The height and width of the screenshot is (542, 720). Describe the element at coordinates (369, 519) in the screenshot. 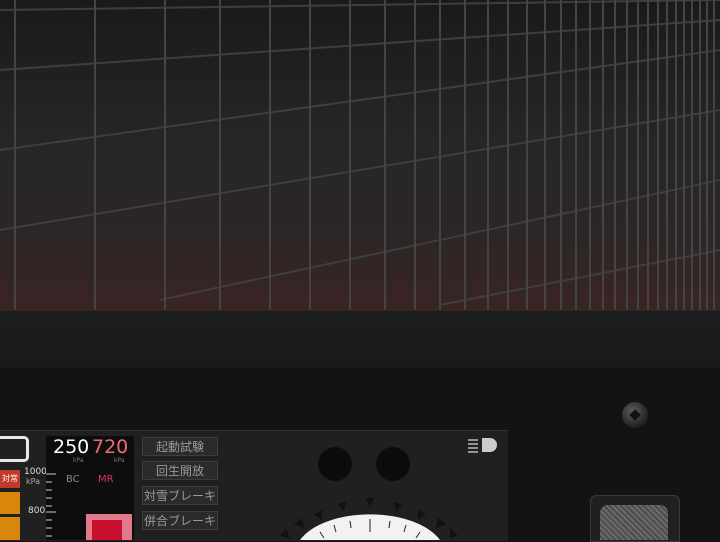

I see `speedometer` at that location.